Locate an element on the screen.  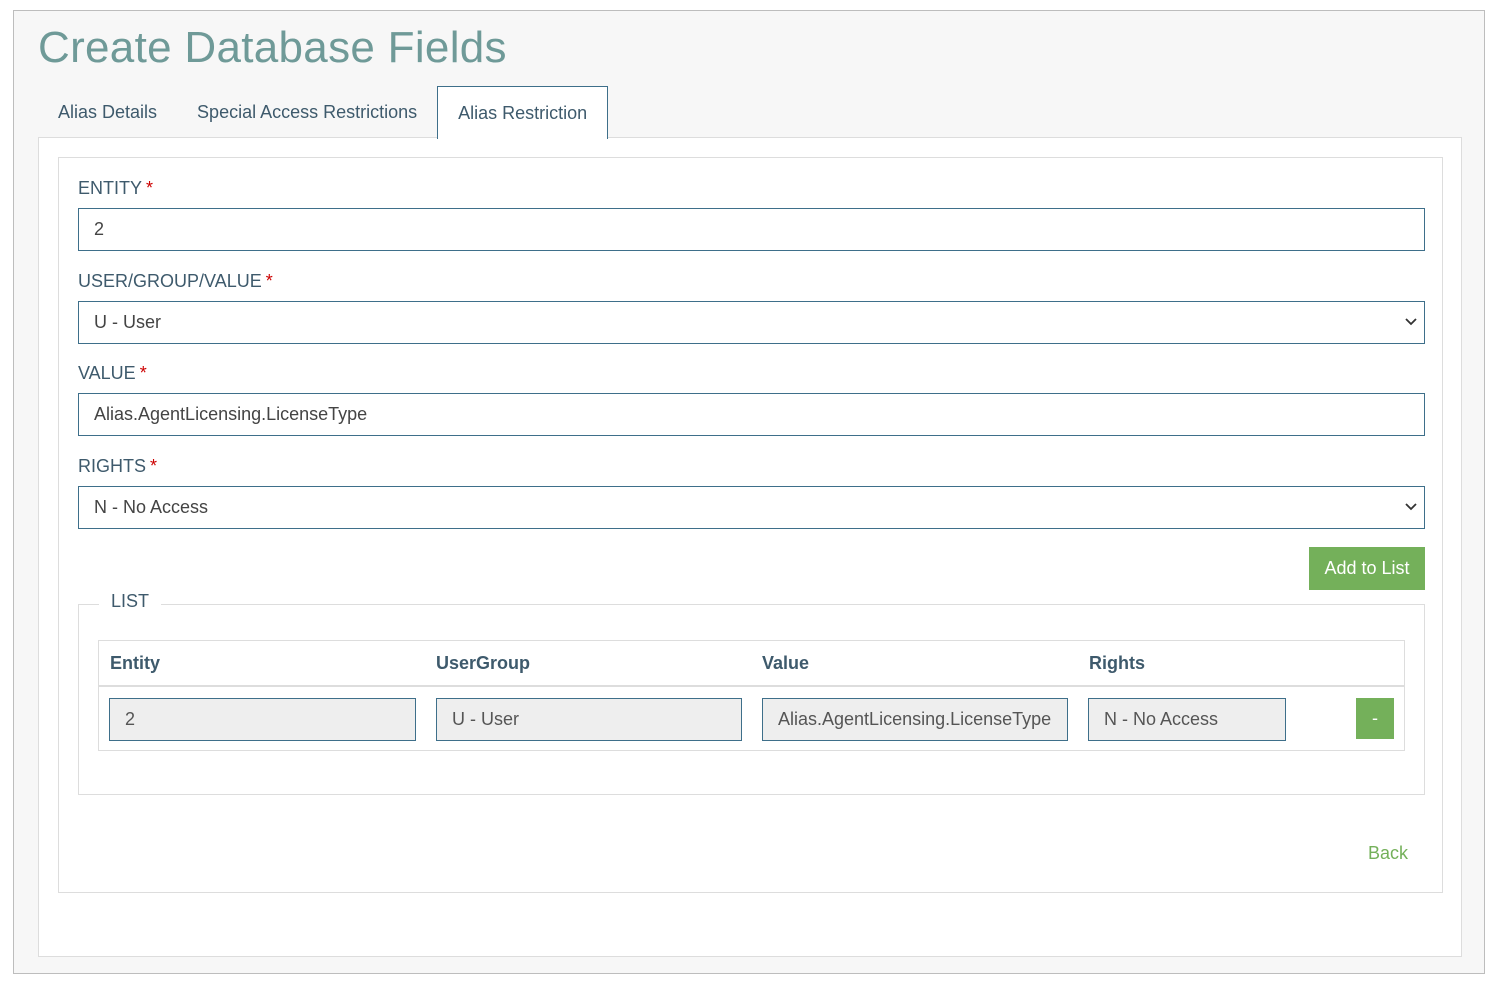
page-title: Create Database Fields is located at coordinates (272, 47).